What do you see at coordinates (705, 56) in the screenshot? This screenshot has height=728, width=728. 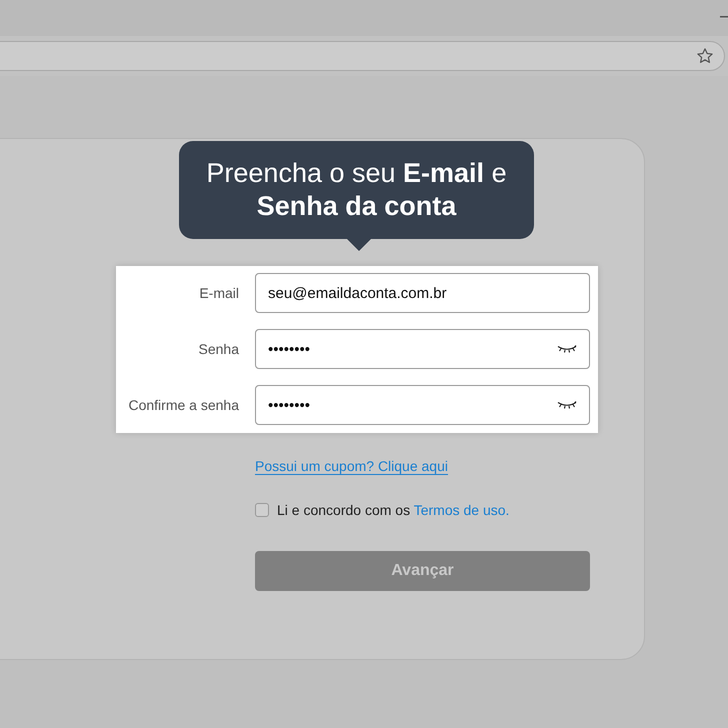 I see `star-icon` at bounding box center [705, 56].